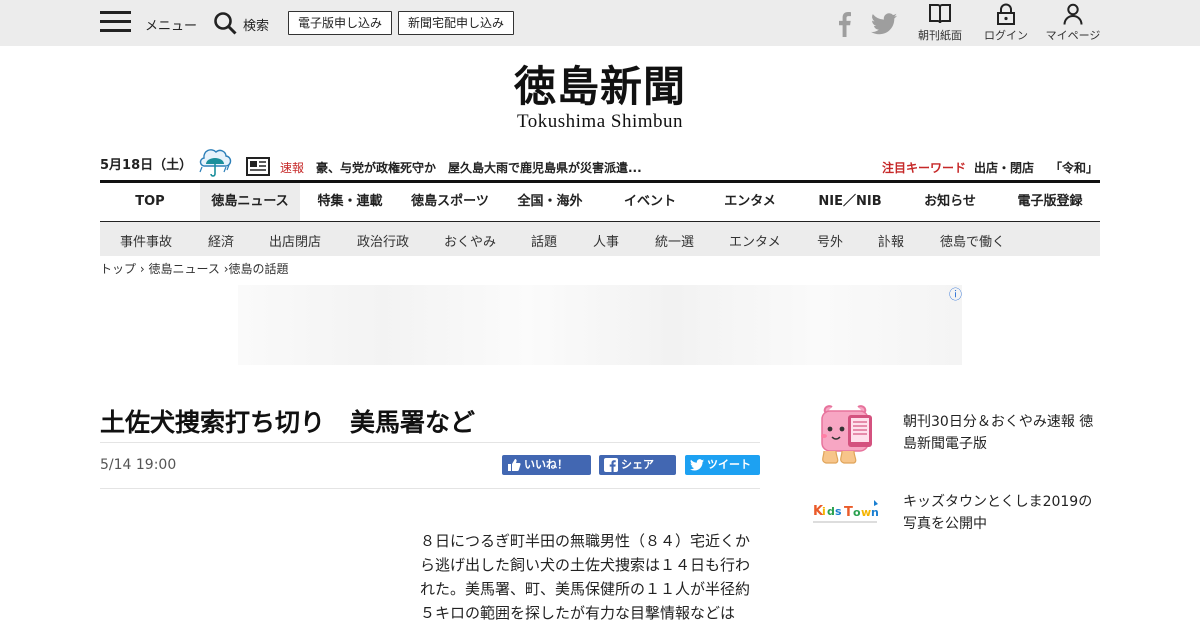 The width and height of the screenshot is (1200, 630). I want to click on mypage-link: マイページ, so click(1073, 23).